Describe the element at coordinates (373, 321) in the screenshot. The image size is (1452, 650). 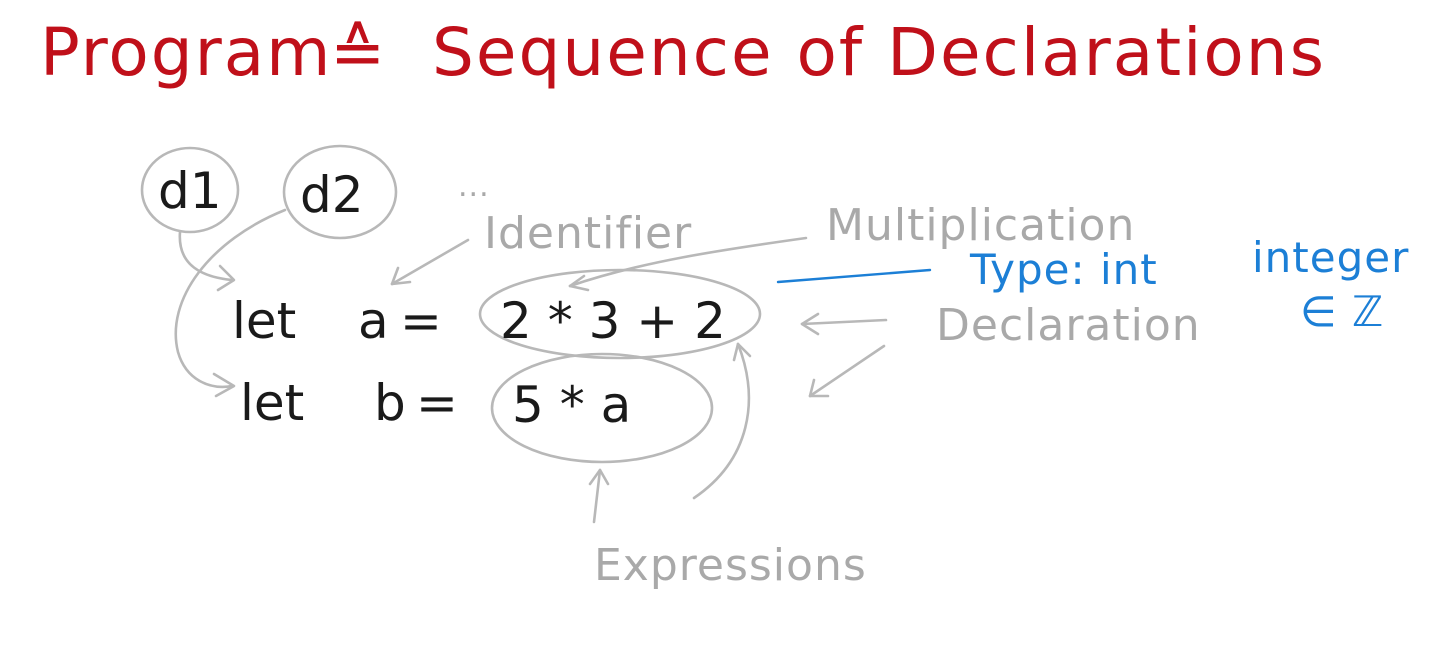
I see `line1-identifier: a` at that location.